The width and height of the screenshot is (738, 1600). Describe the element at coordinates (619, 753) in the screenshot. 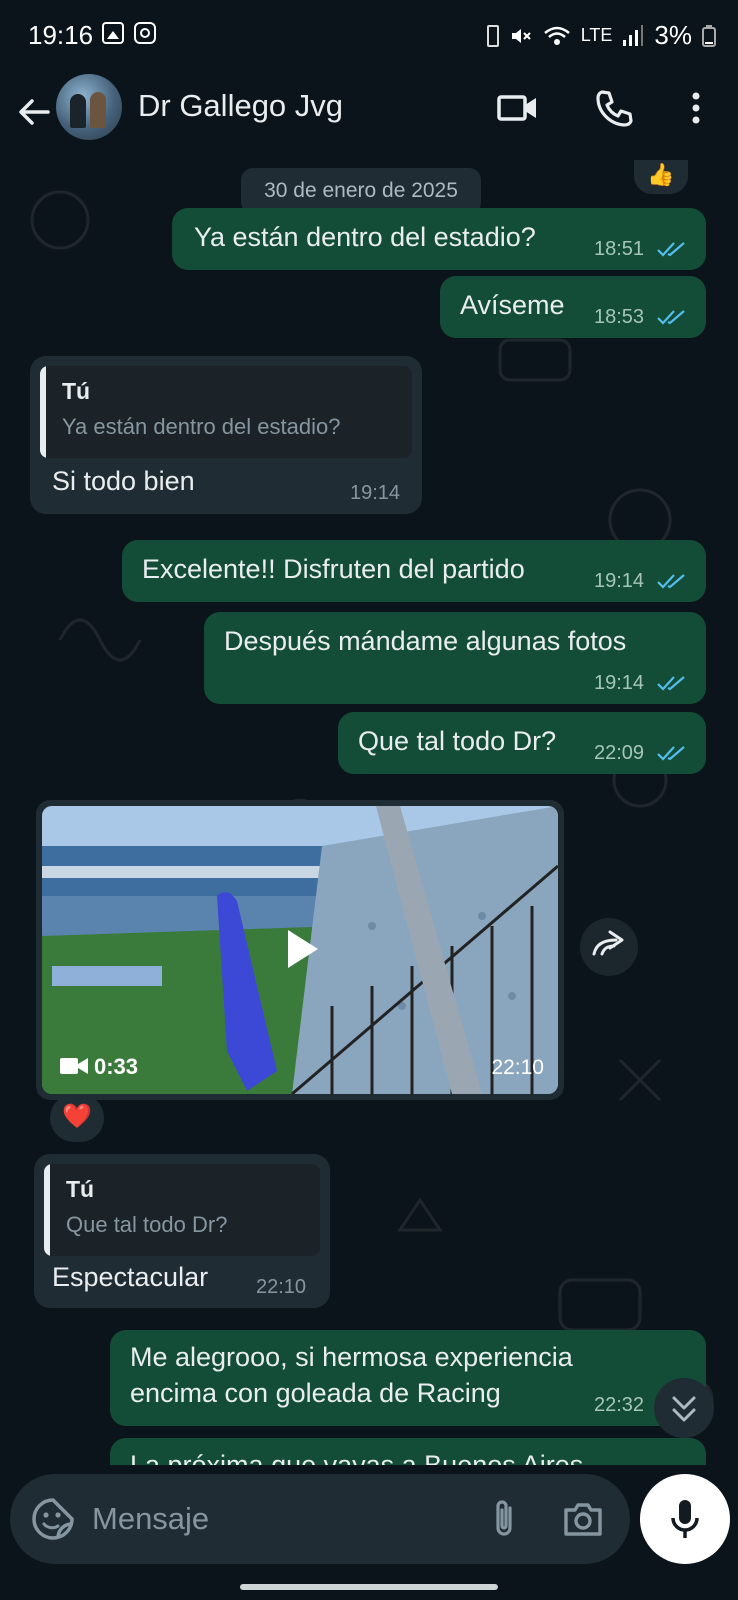

I see `message-time: 22:09` at that location.